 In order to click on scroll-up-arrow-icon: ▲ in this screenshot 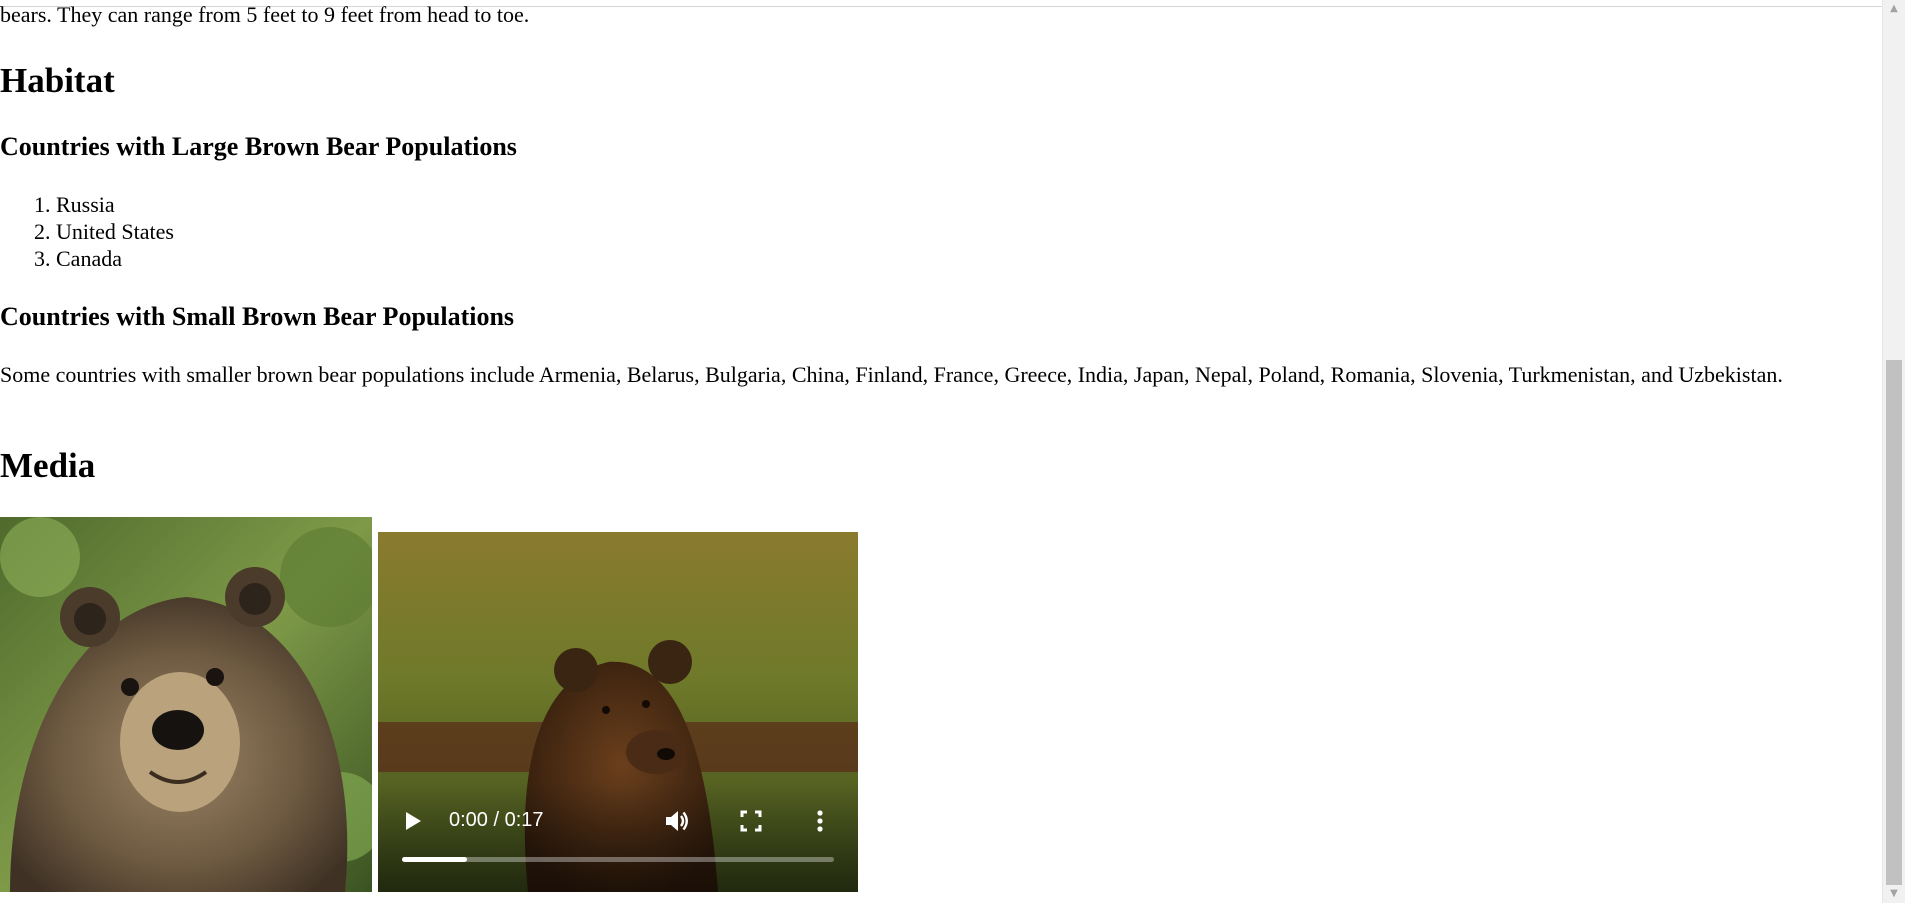, I will do `click(1894, 9)`.